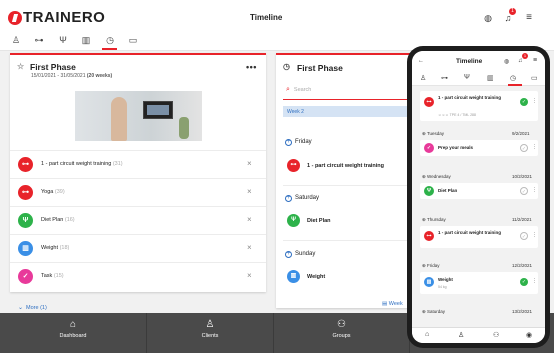  I want to click on item-label: Task, so click(47, 276).